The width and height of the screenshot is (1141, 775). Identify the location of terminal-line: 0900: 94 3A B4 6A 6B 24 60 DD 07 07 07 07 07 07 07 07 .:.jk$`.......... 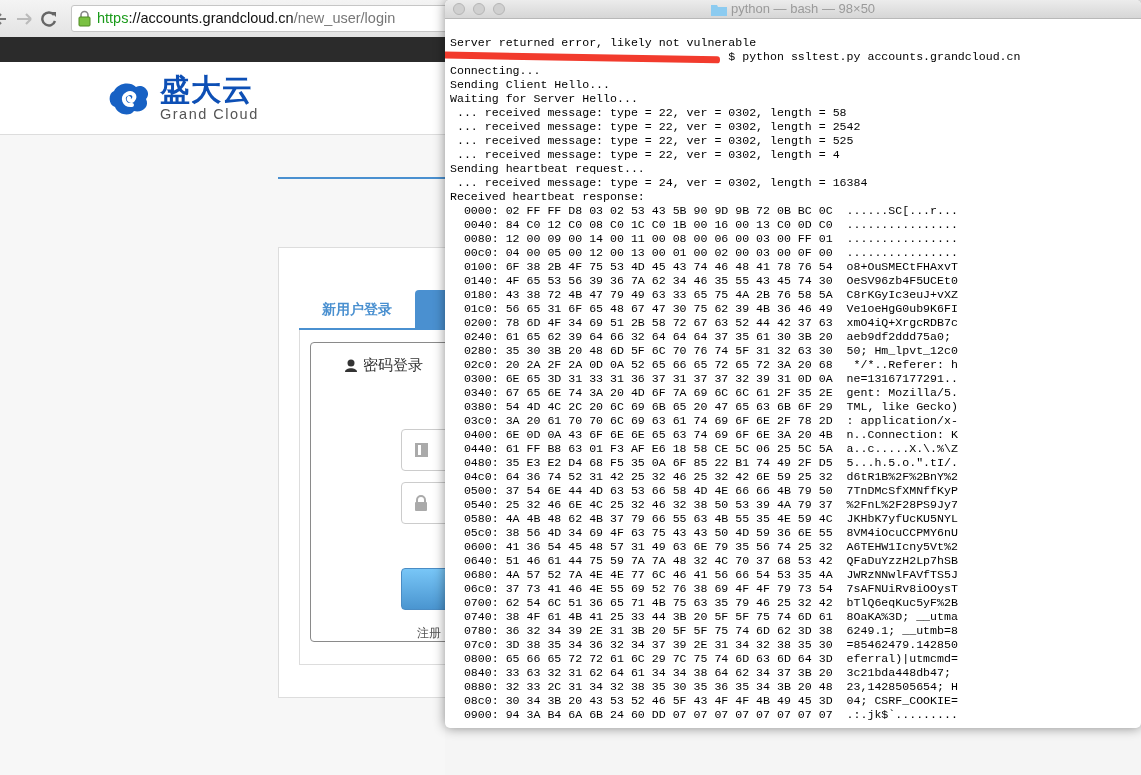
(710, 715).